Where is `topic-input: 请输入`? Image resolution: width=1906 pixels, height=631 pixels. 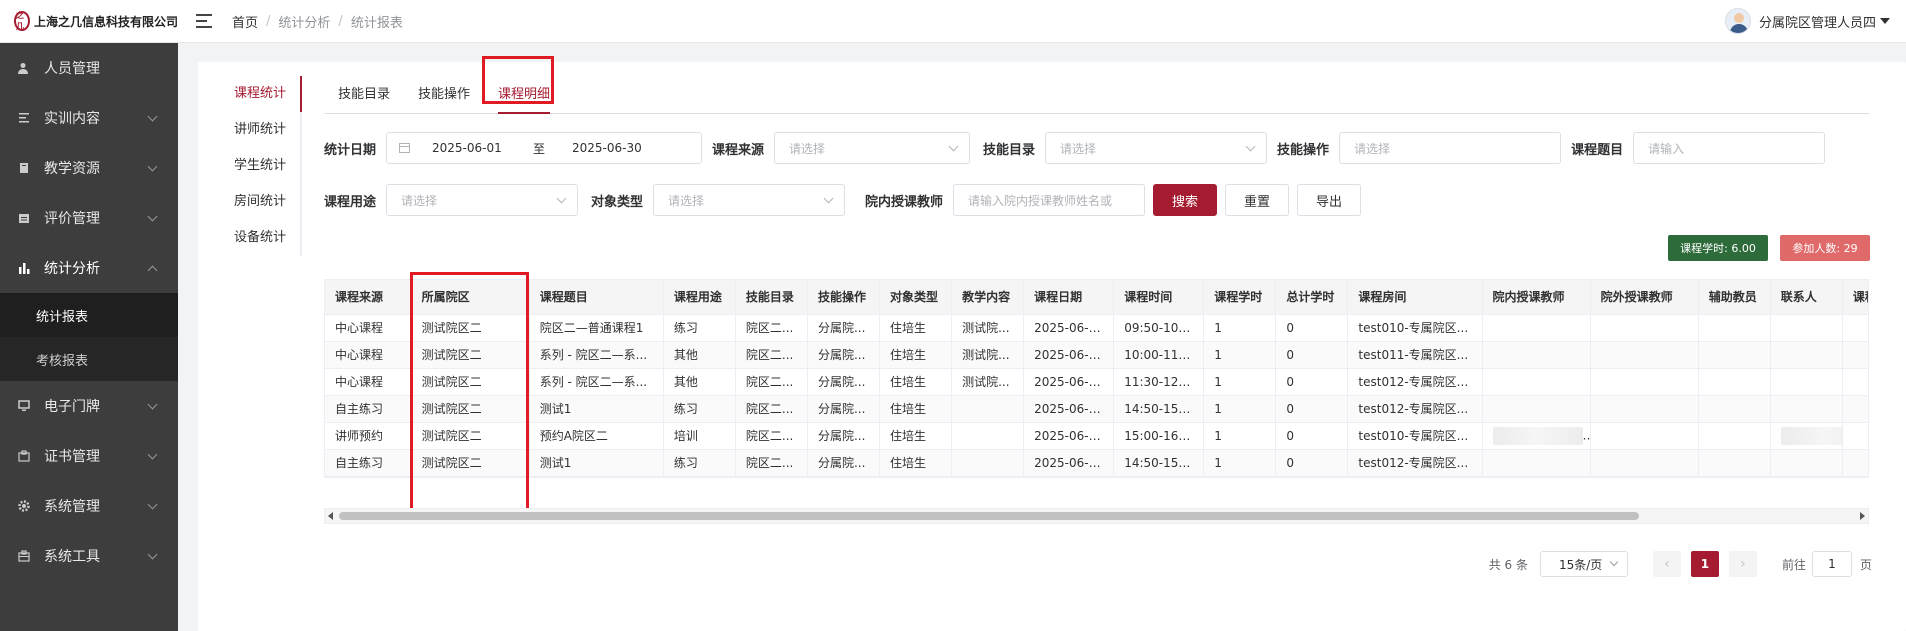
topic-input: 请输入 is located at coordinates (1729, 148).